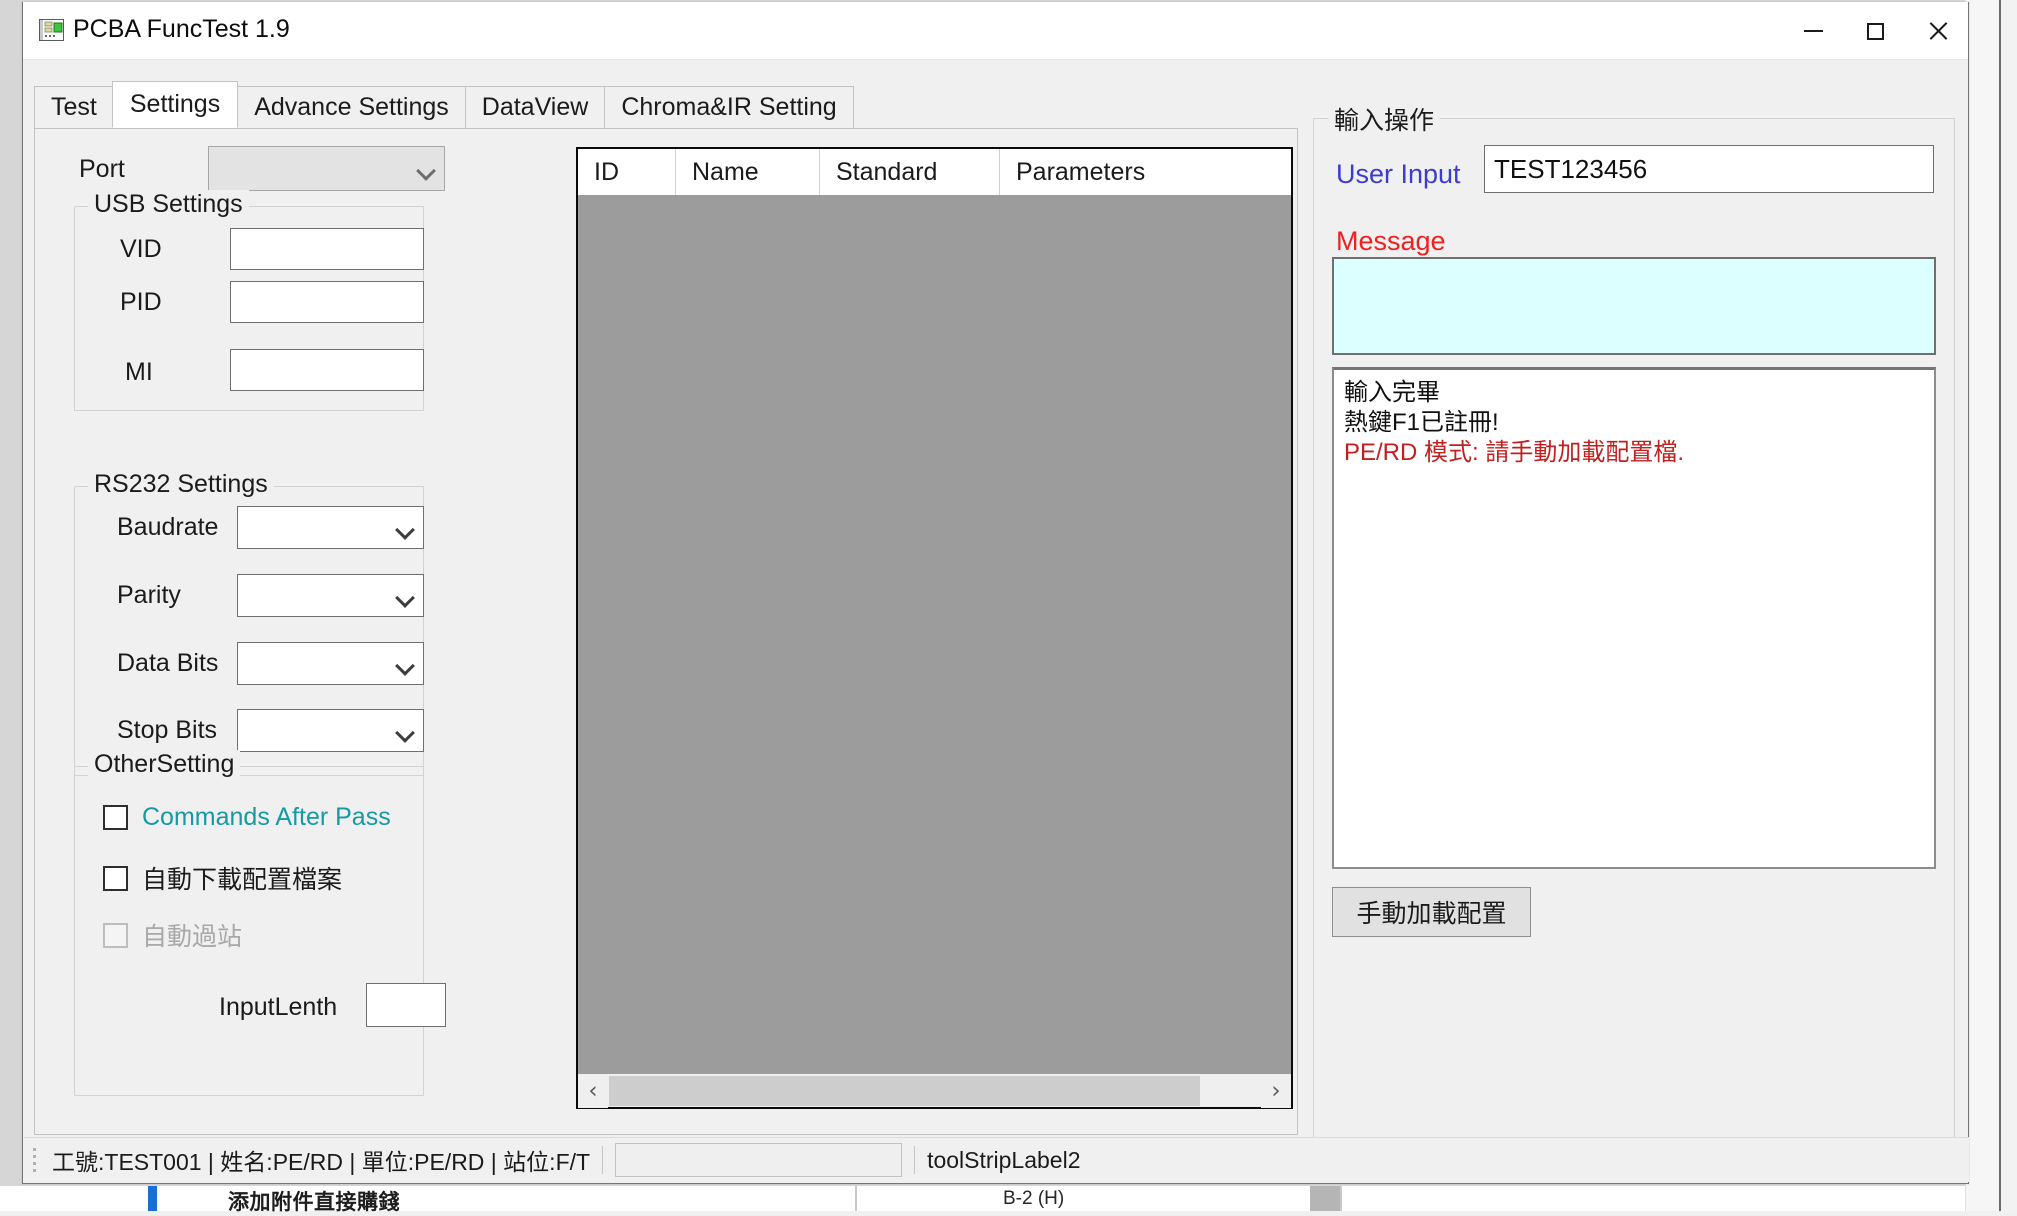  What do you see at coordinates (1034, 1198) in the screenshot?
I see `background-row-value: B-2 (H)` at bounding box center [1034, 1198].